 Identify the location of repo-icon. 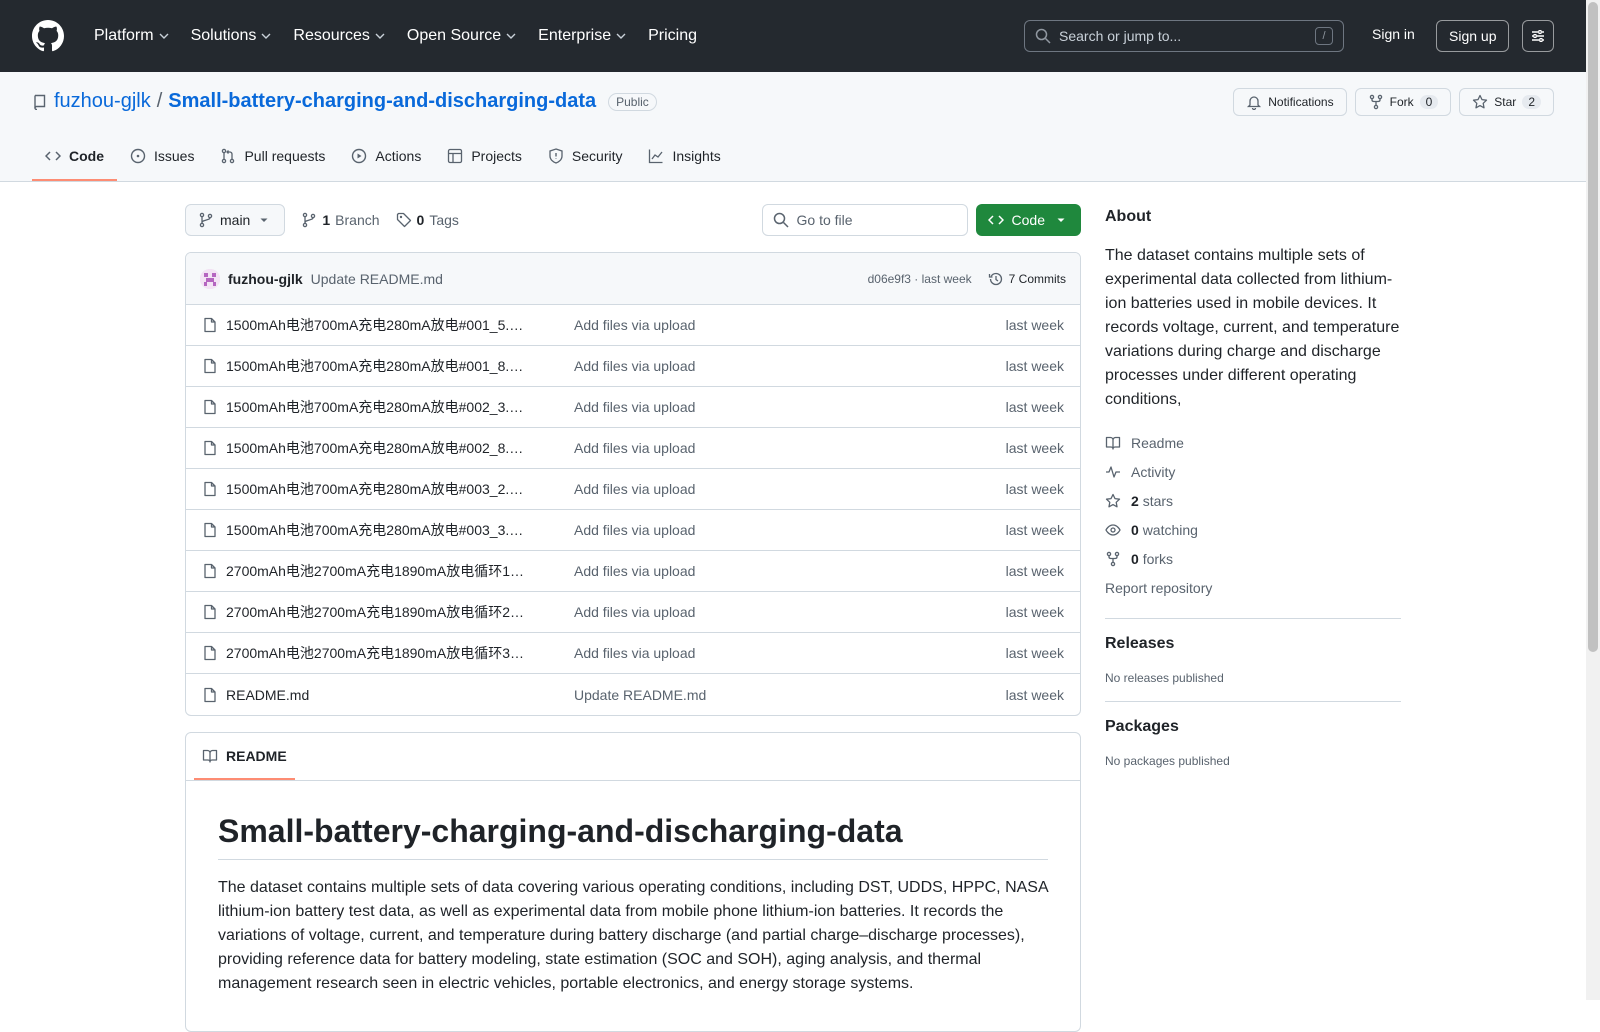
(40, 102).